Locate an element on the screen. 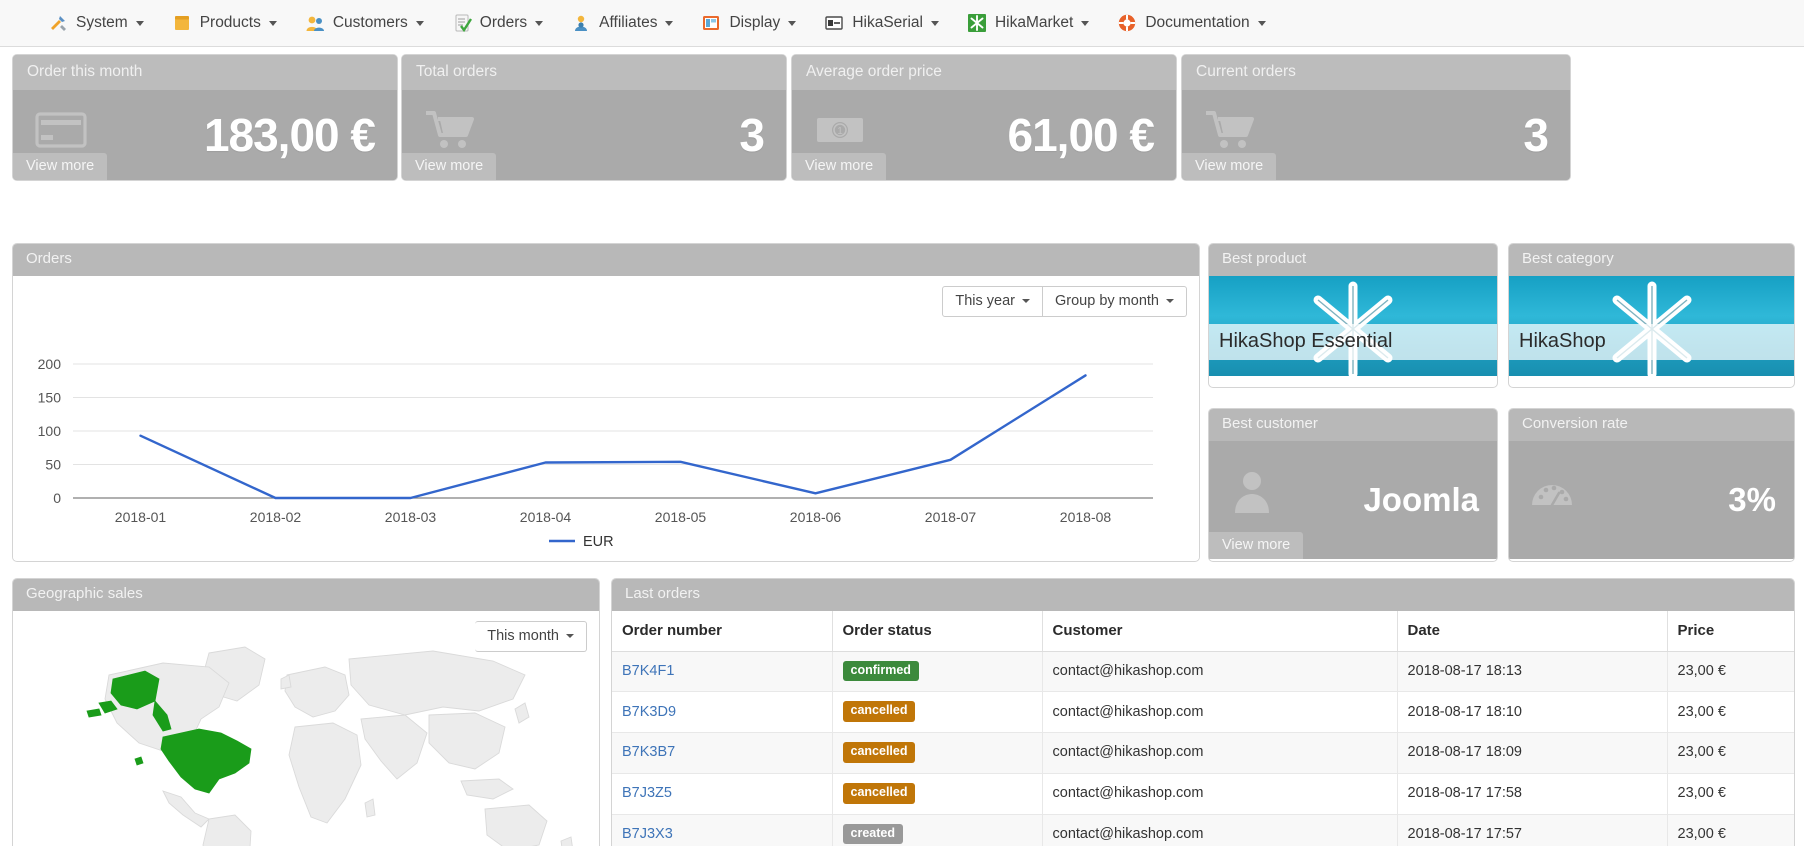 The height and width of the screenshot is (846, 1804). status-badge: created is located at coordinates (872, 834).